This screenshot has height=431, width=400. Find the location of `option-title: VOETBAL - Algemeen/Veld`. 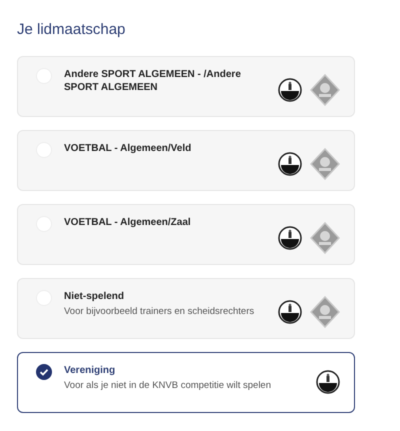

option-title: VOETBAL - Algemeen/Veld is located at coordinates (128, 148).